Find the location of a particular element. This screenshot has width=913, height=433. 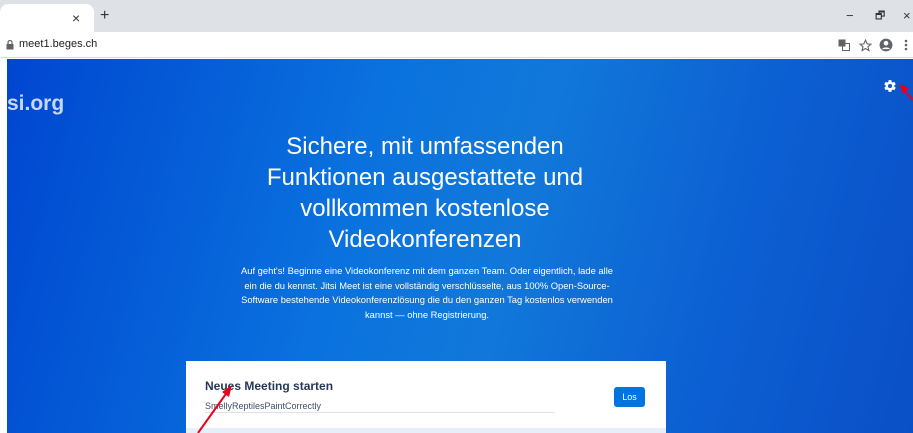

go-button: Los is located at coordinates (629, 397).